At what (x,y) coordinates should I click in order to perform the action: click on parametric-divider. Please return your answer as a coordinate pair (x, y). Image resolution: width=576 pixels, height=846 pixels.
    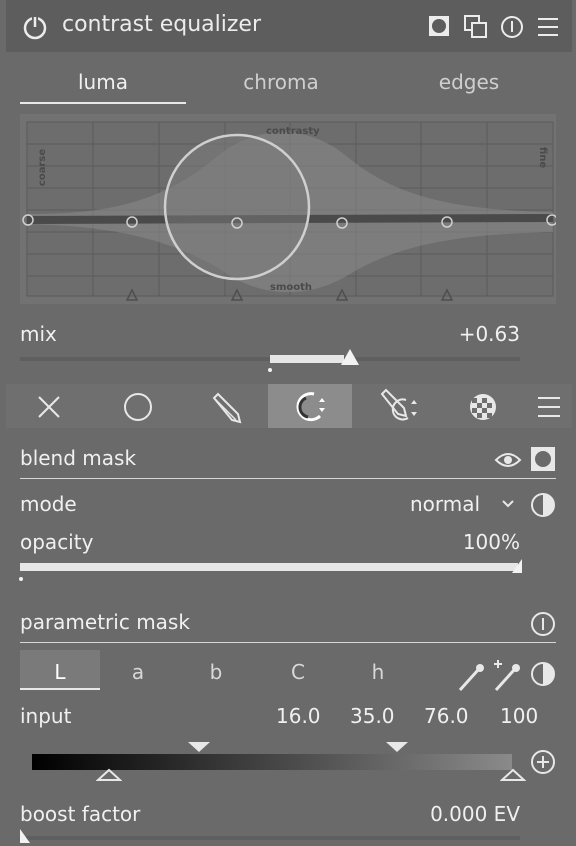
    Looking at the image, I should click on (288, 642).